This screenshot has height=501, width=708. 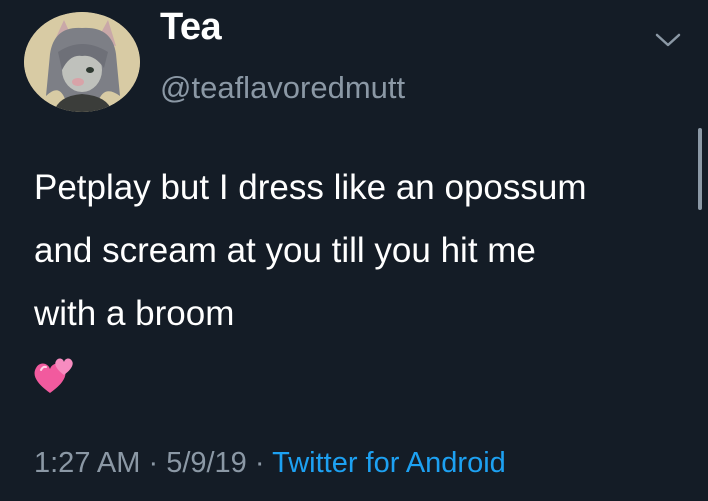 What do you see at coordinates (206, 463) in the screenshot?
I see `tweet-date: 5/9/19` at bounding box center [206, 463].